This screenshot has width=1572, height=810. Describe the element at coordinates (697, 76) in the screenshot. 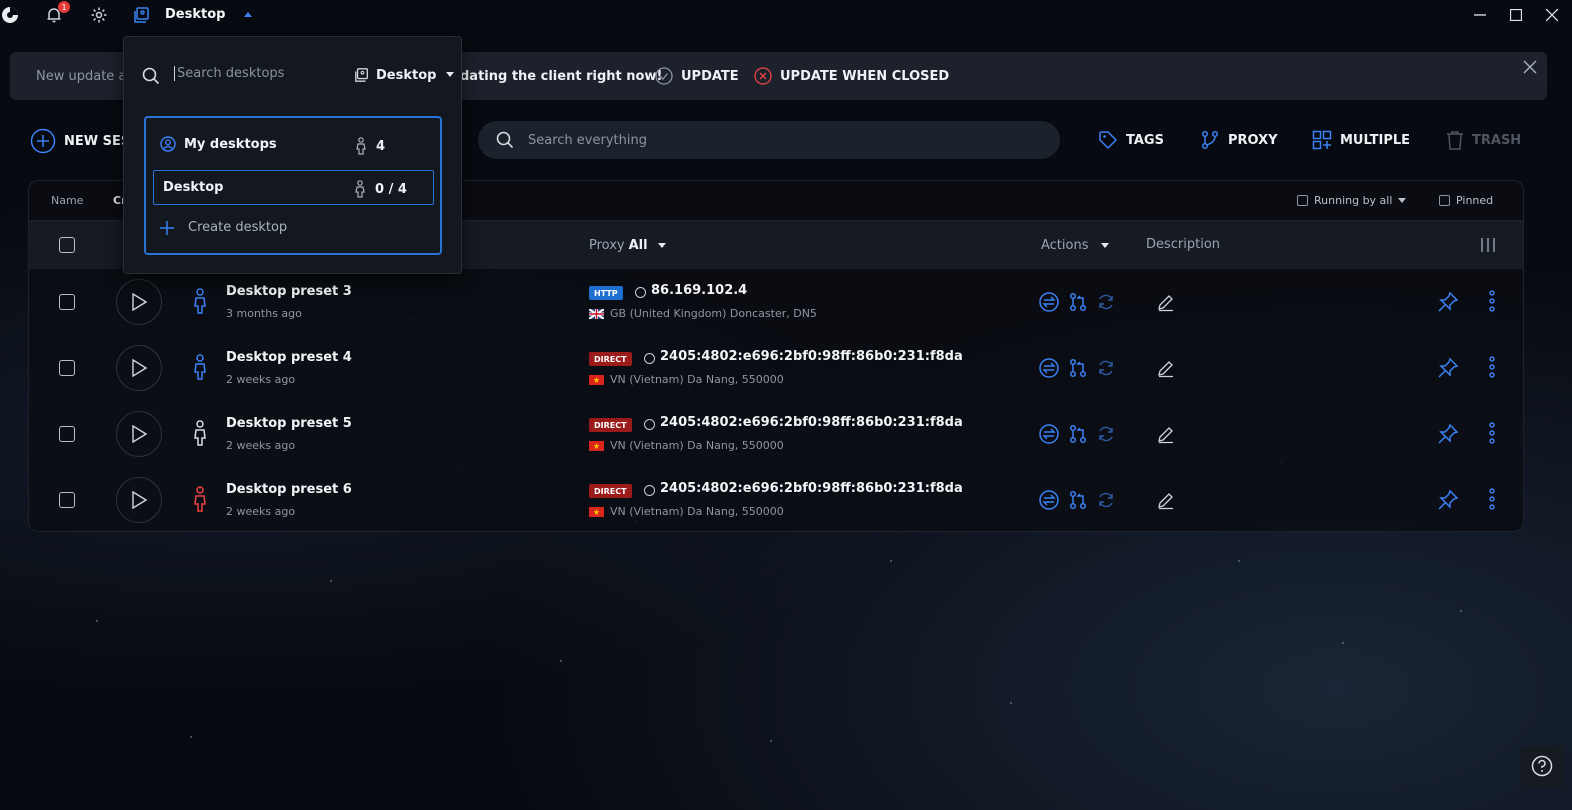

I see `update-button: UPDATE` at that location.